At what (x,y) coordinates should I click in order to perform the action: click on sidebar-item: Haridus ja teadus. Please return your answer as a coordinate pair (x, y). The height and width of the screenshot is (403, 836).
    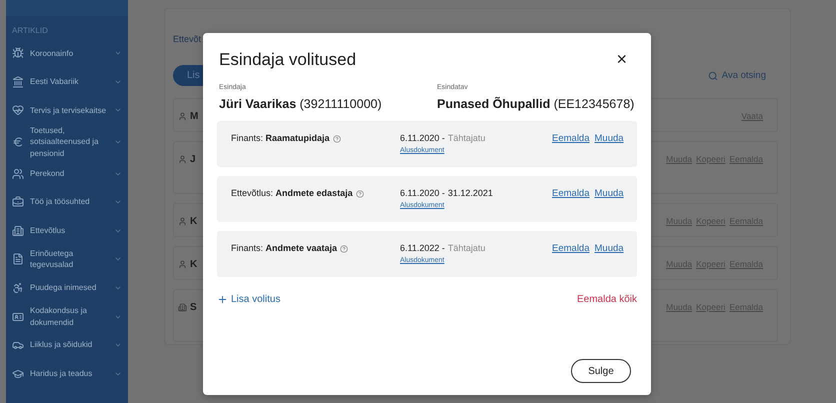
    Looking at the image, I should click on (67, 373).